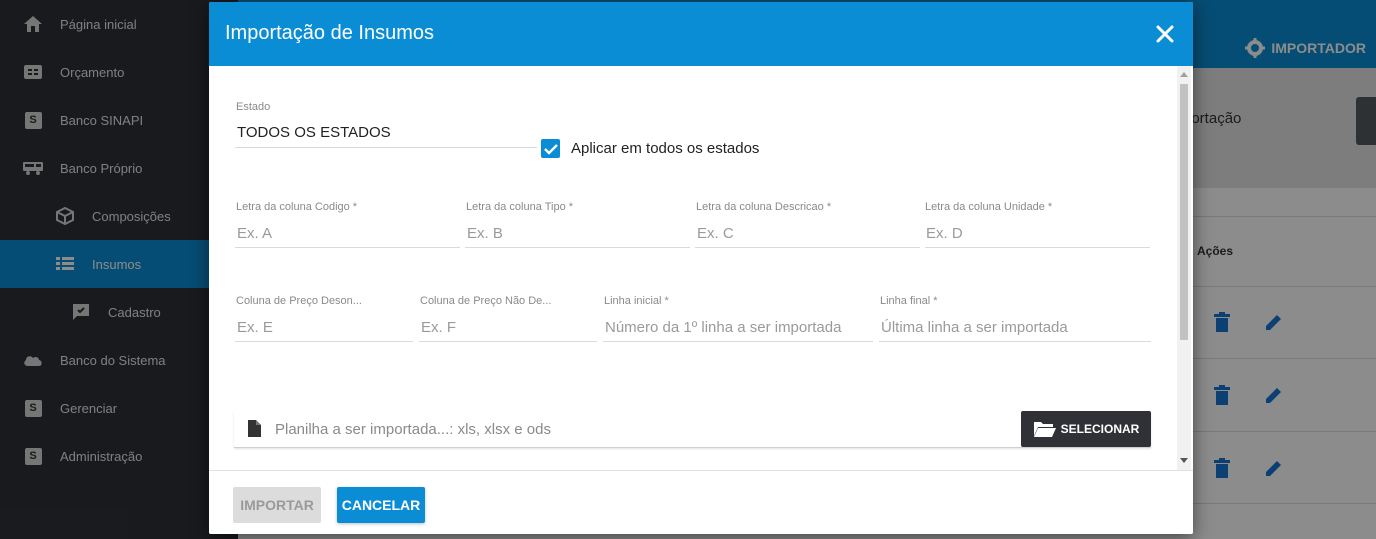 The width and height of the screenshot is (1376, 539). Describe the element at coordinates (715, 233) in the screenshot. I see `descricao-input: Ex. C` at that location.